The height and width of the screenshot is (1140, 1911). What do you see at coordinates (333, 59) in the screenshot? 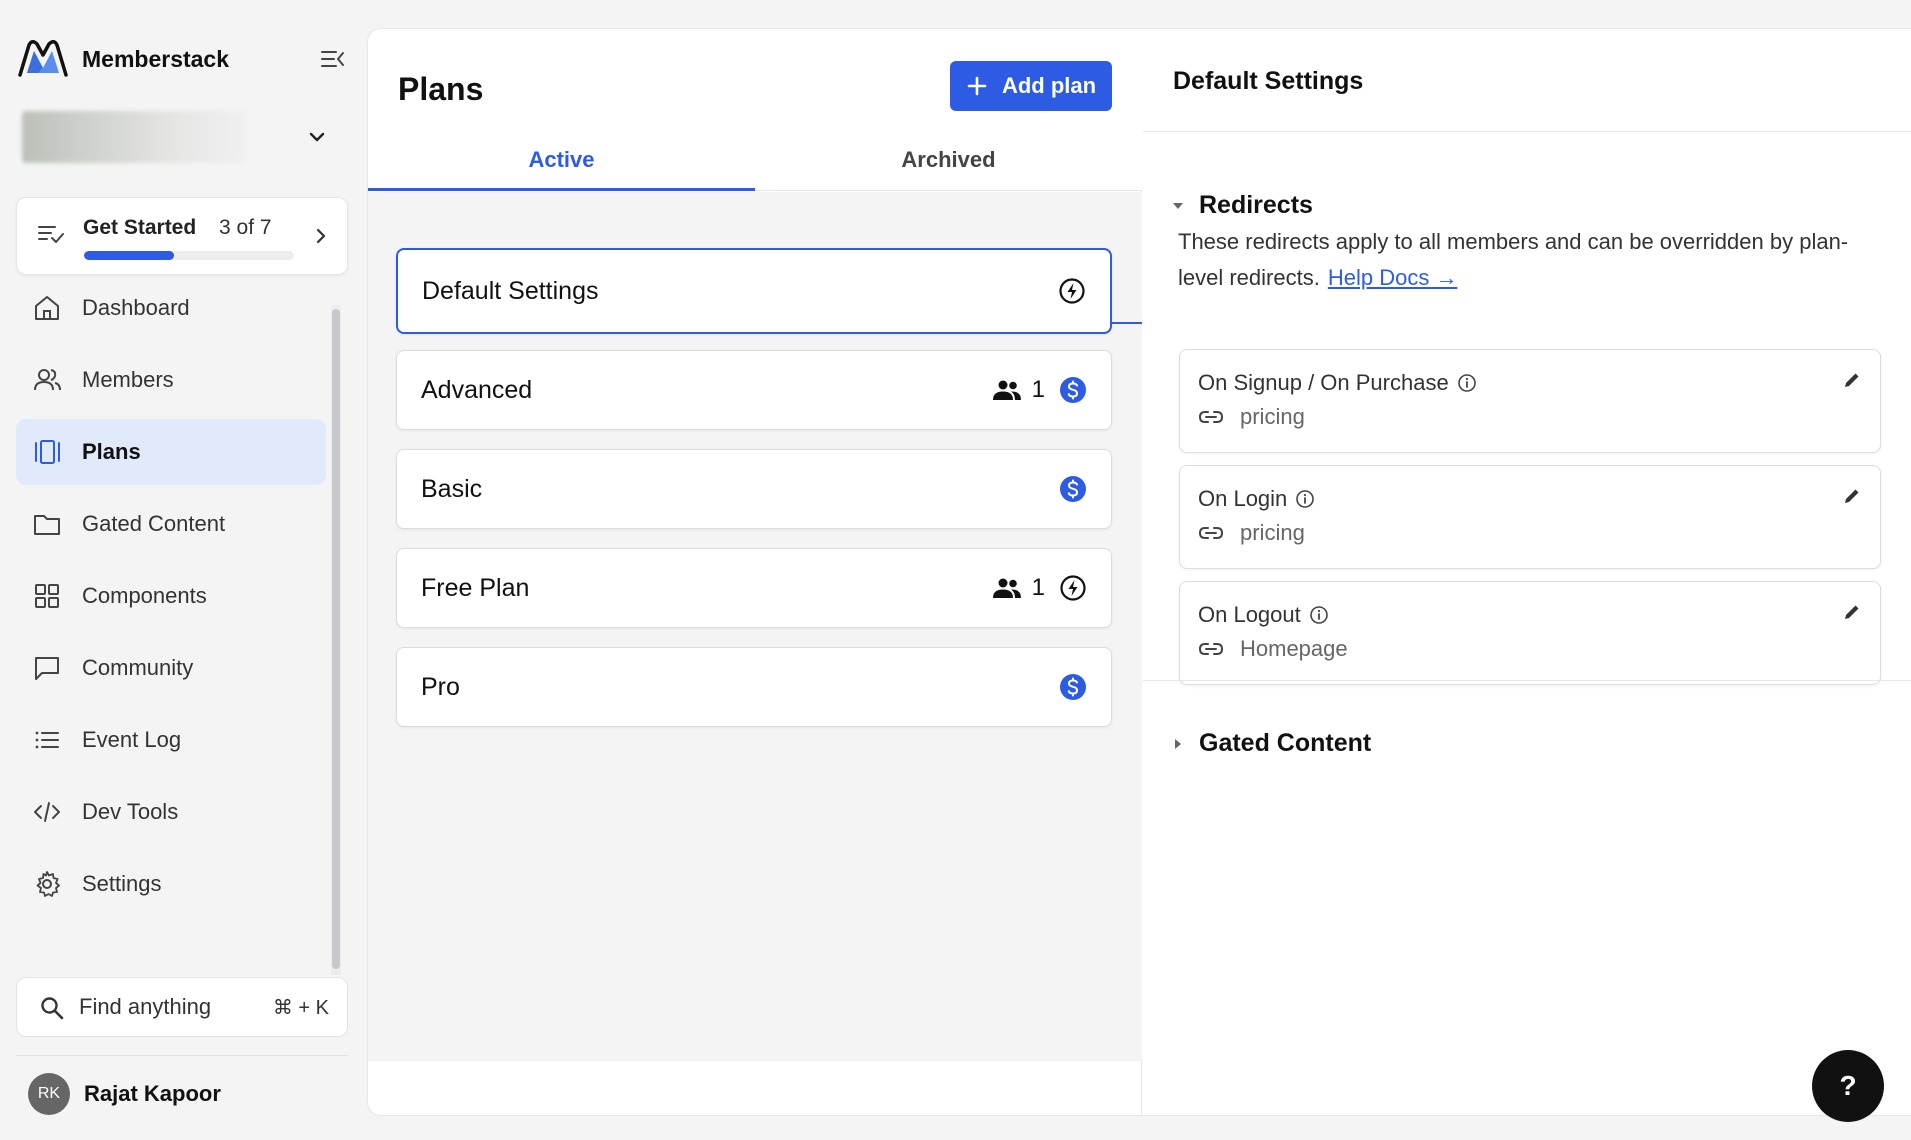
I see `collapse-sidebar-icon` at bounding box center [333, 59].